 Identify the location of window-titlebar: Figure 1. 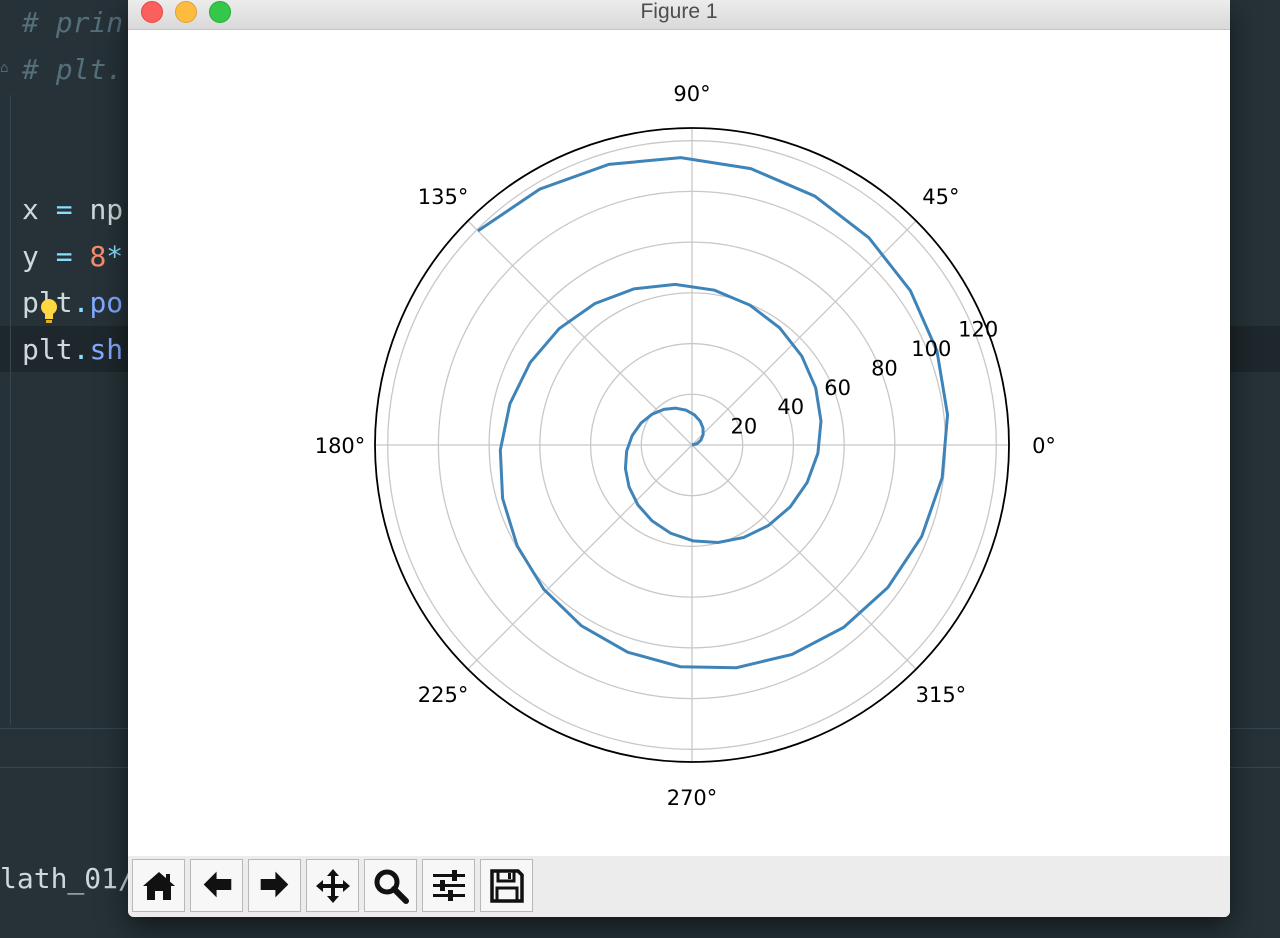
(679, 15).